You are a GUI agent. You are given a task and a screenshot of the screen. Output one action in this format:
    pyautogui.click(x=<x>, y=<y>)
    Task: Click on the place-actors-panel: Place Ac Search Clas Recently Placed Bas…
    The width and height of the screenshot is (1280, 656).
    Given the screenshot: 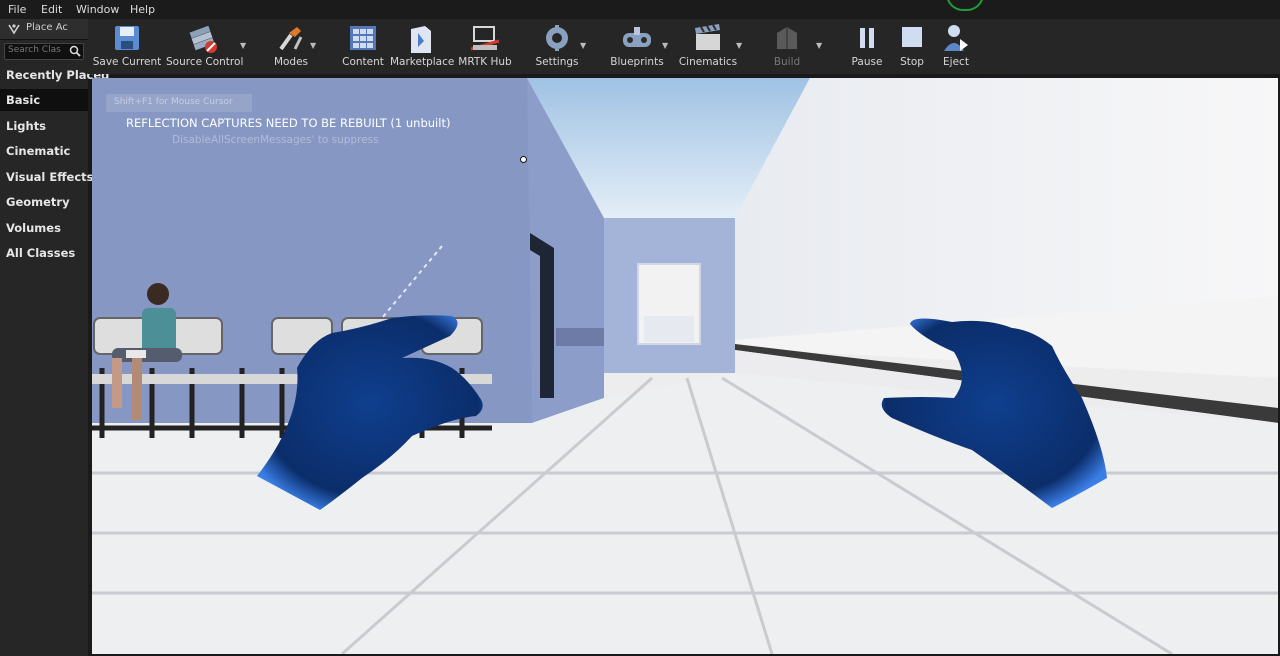 What is the action you would take?
    pyautogui.click(x=54, y=337)
    